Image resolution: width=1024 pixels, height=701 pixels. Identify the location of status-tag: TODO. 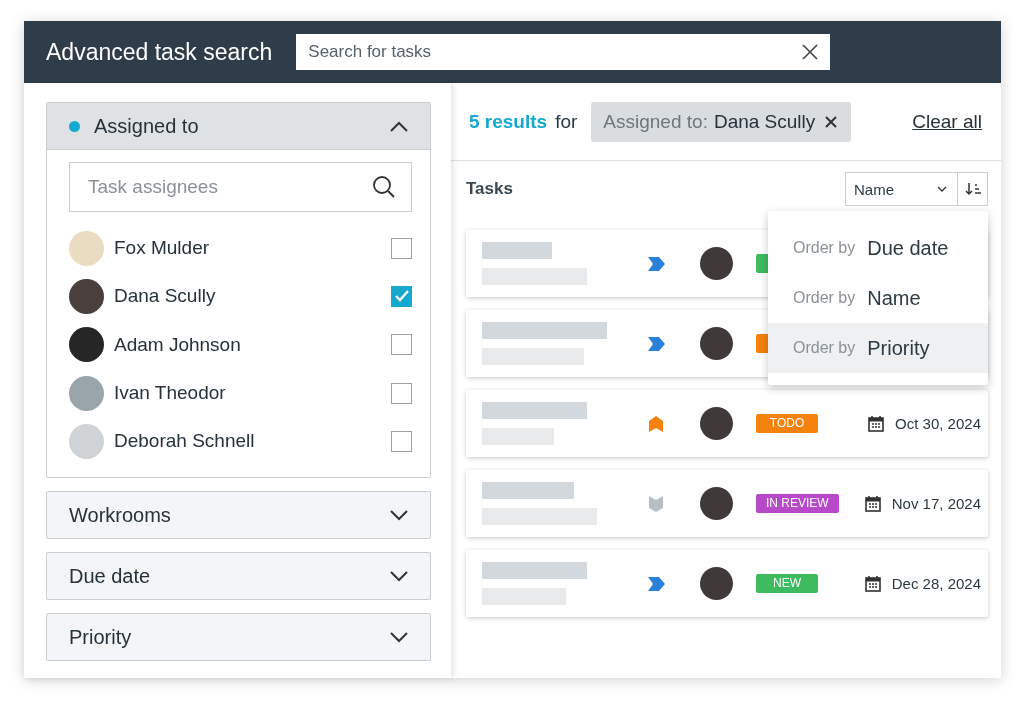
(787, 423).